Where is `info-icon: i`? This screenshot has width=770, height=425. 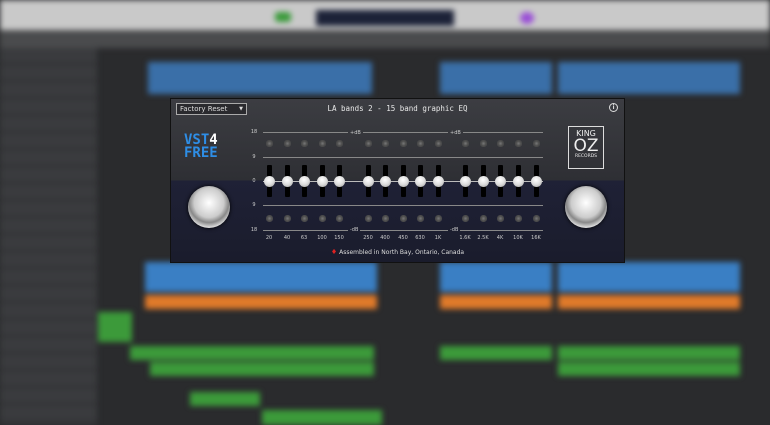
info-icon: i is located at coordinates (613, 107).